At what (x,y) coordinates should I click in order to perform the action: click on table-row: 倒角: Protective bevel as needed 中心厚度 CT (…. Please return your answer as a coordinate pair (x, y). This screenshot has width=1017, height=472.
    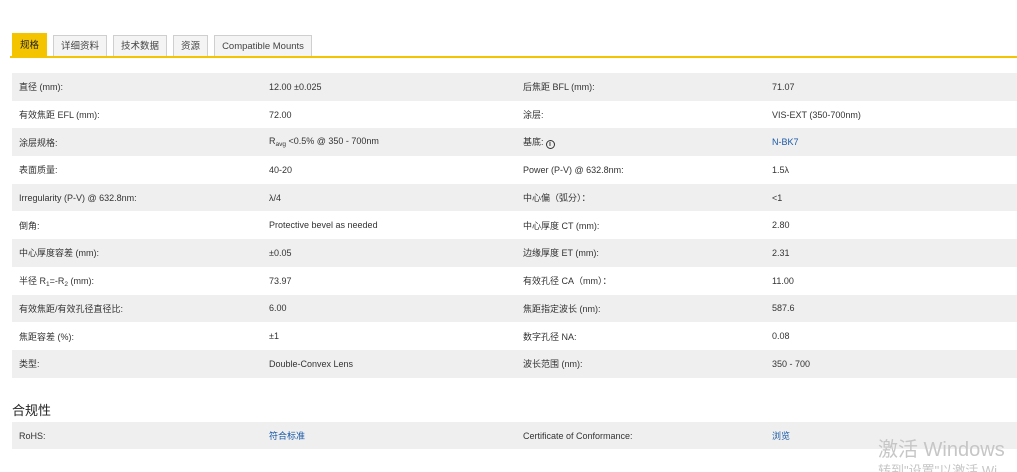
    Looking at the image, I should click on (514, 225).